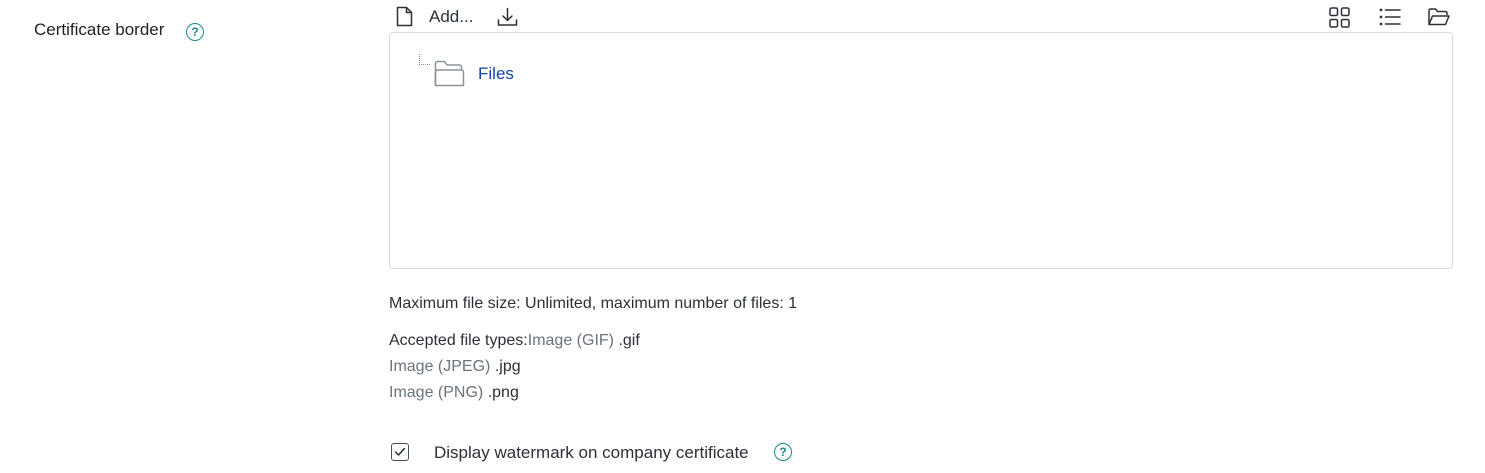  I want to click on file-type-ext: .png, so click(503, 392).